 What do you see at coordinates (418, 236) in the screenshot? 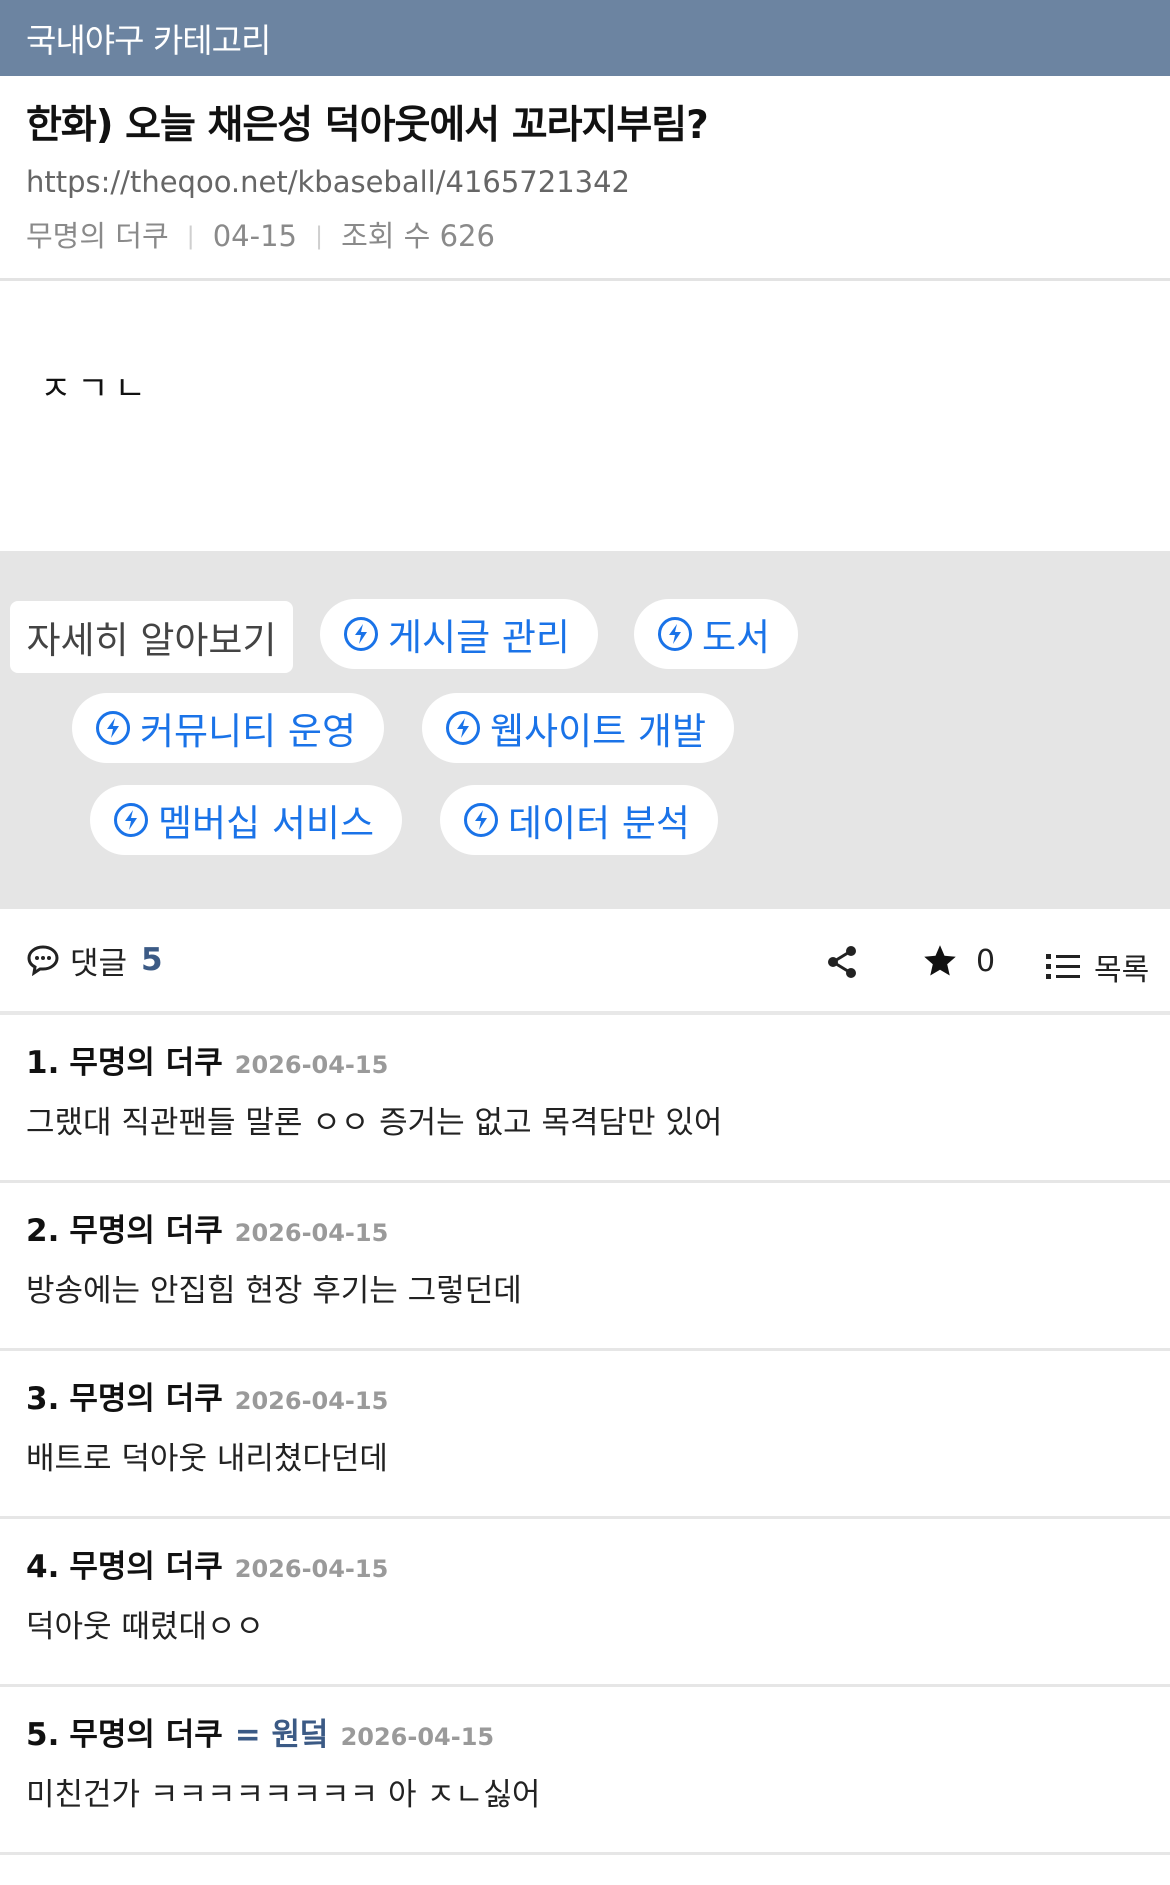
I see `post-views: 조회 수 626` at bounding box center [418, 236].